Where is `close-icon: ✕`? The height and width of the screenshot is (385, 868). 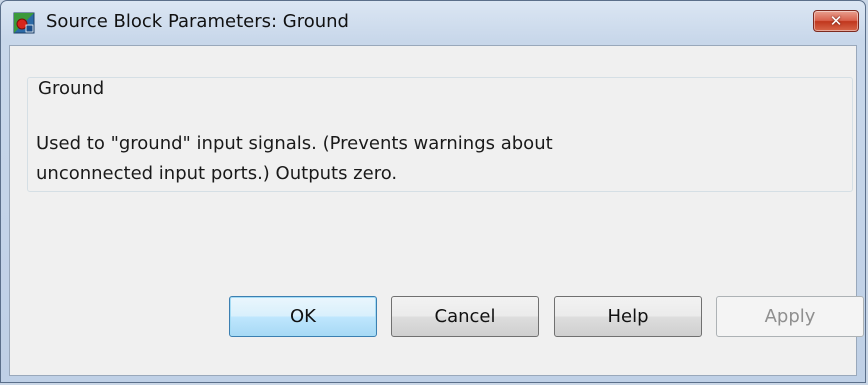 close-icon: ✕ is located at coordinates (836, 21).